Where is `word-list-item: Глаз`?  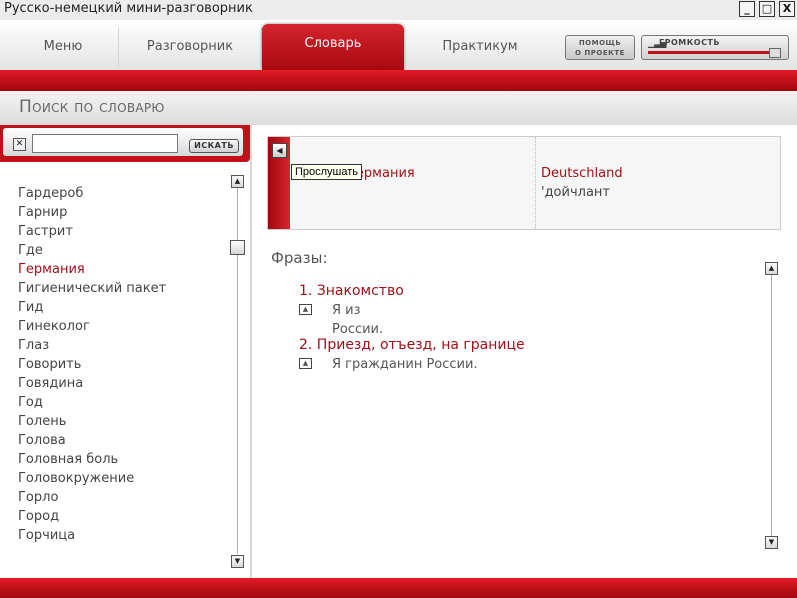 word-list-item: Глаз is located at coordinates (92, 345).